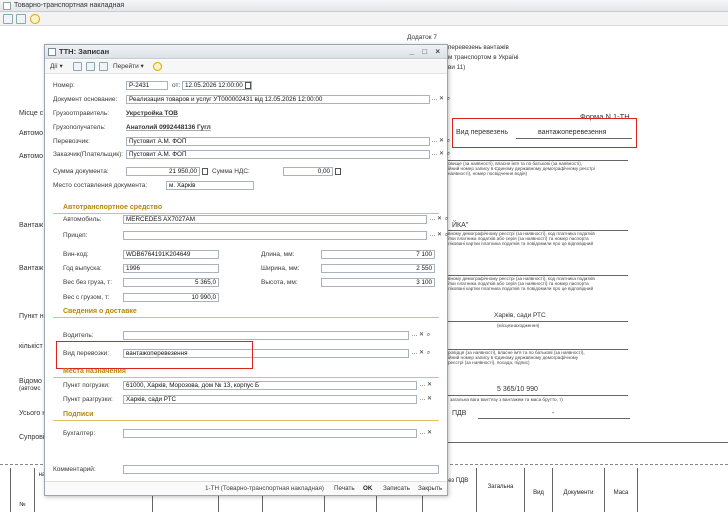  I want to click on left-label-10: Супрові, so click(32, 437).